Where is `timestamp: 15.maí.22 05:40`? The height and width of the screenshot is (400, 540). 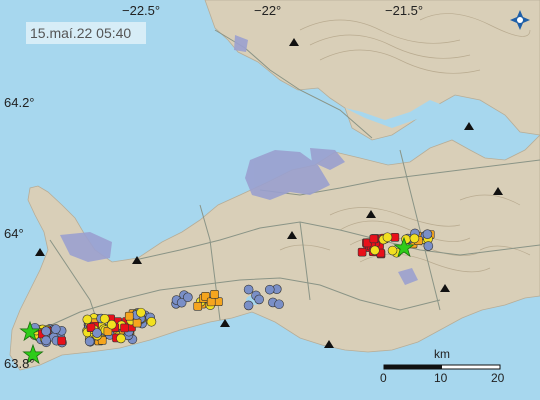 timestamp: 15.maí.22 05:40 is located at coordinates (80, 33).